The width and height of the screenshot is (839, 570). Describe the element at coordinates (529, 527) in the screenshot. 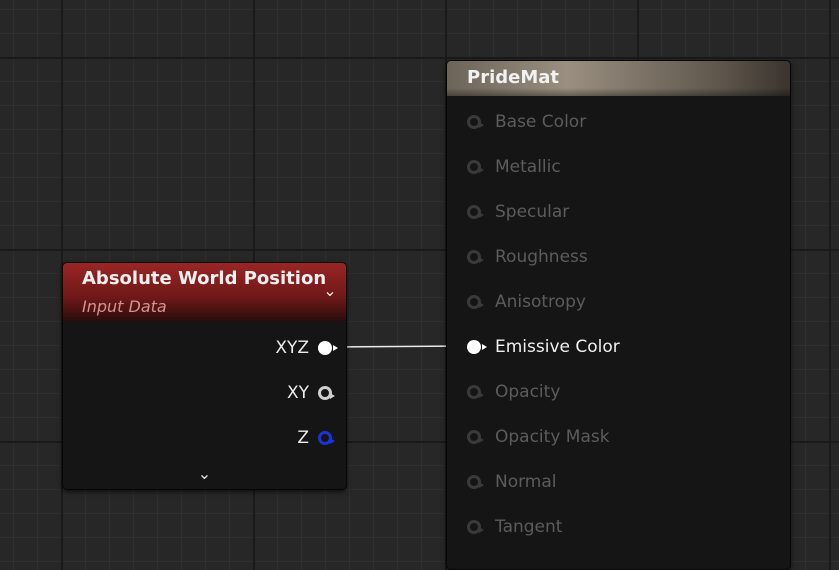

I see `input-pin-label: Tangent` at that location.